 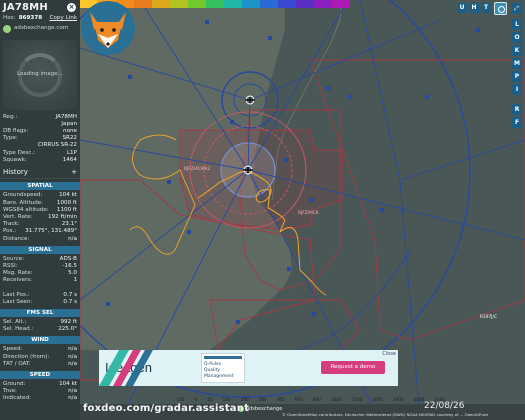 I want to click on section-signal: SIGNAL, so click(x=40, y=249).